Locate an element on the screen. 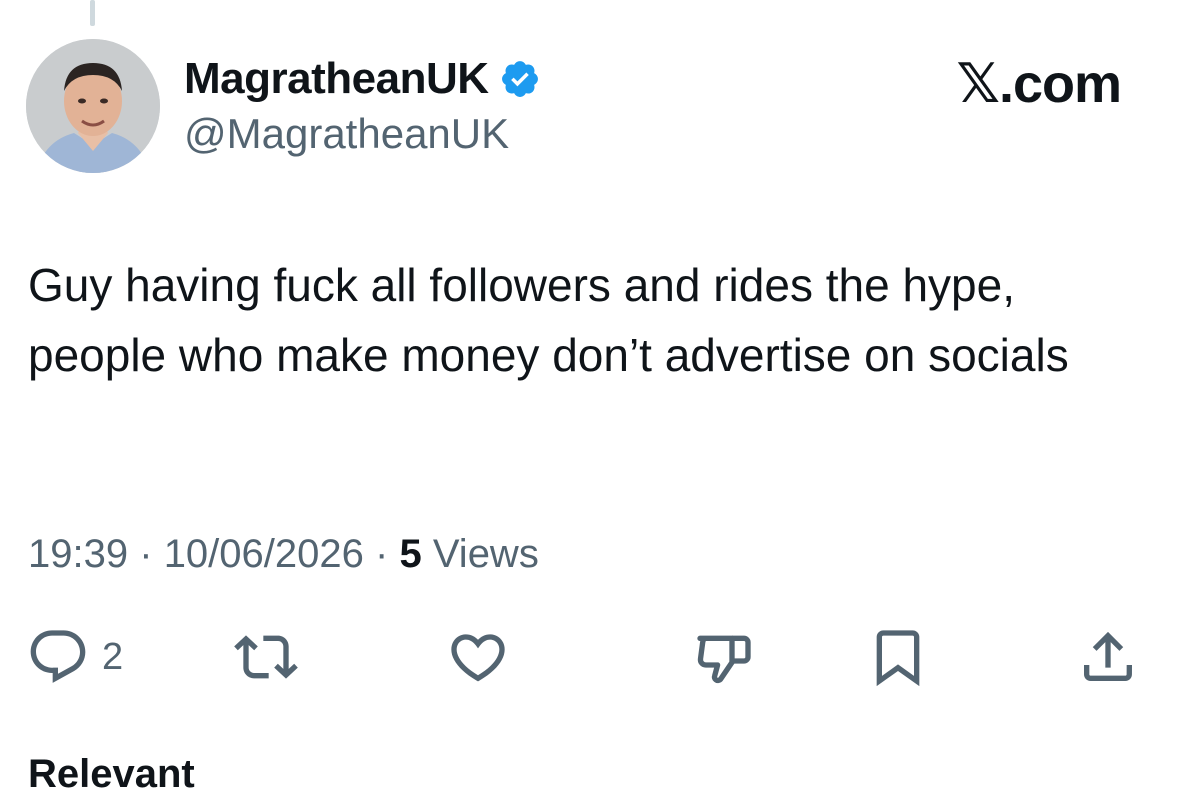 This screenshot has height=797, width=1179. tweet-date: 10/06/2026 is located at coordinates (264, 554).